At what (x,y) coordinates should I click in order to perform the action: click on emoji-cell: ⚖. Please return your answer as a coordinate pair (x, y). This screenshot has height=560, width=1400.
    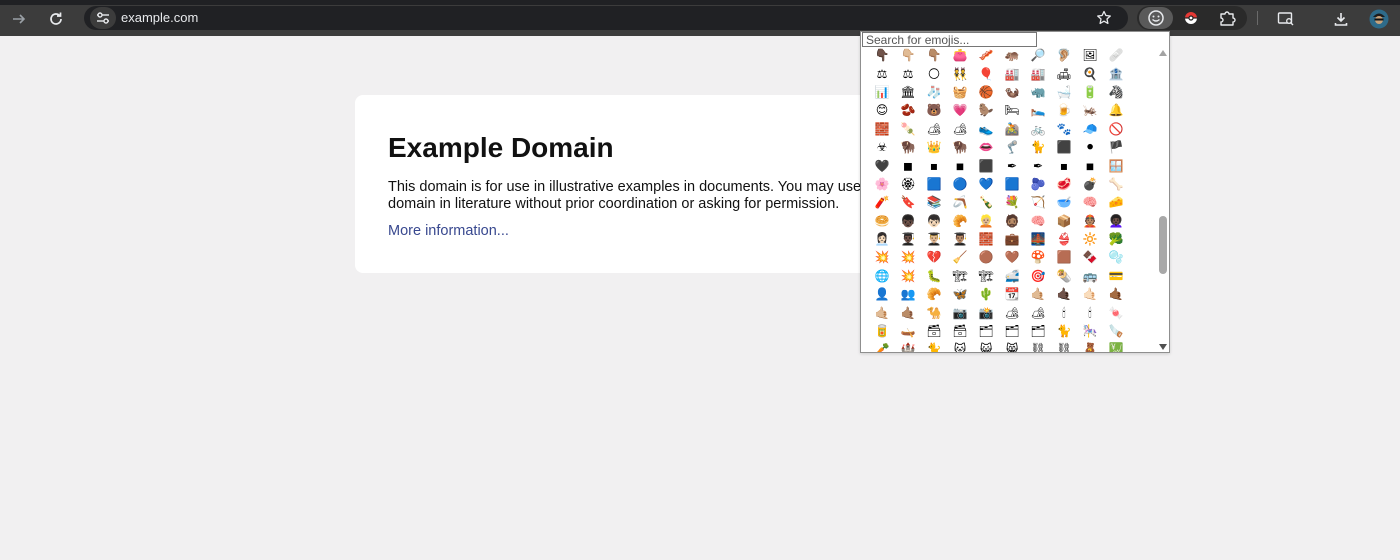
    Looking at the image, I should click on (908, 73).